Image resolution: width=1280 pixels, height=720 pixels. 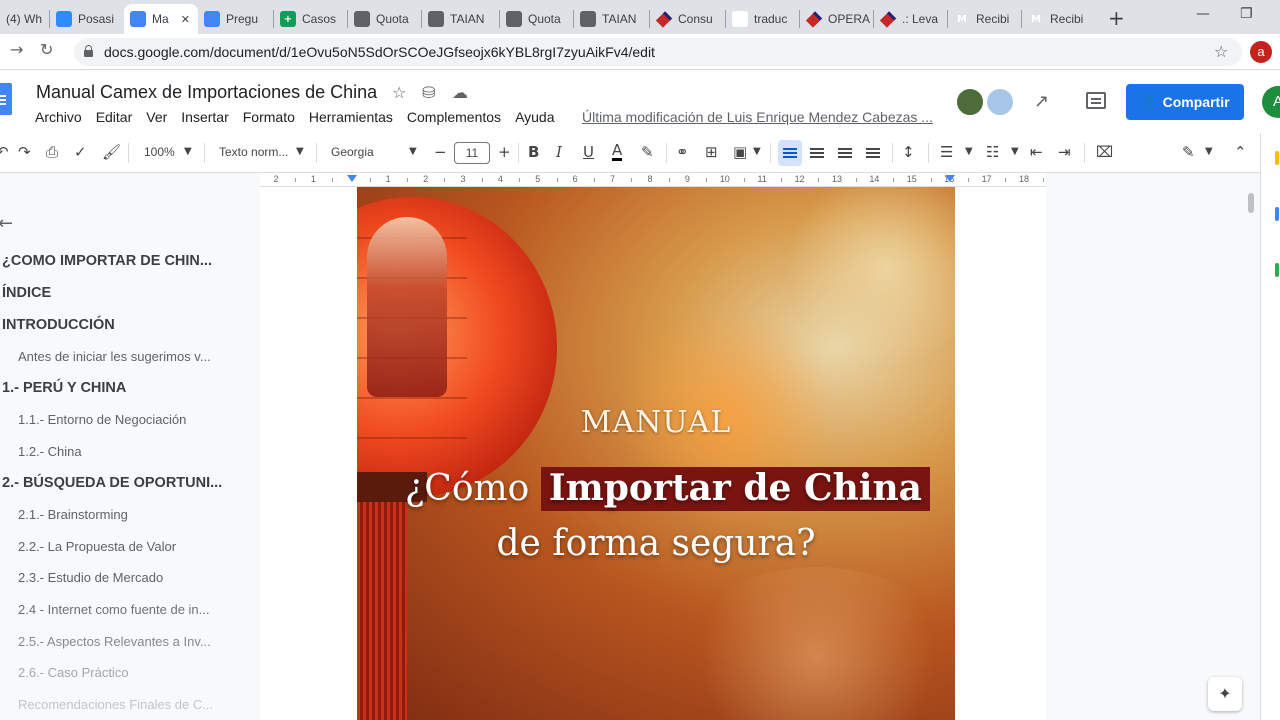 What do you see at coordinates (73, 514) in the screenshot?
I see `outline-item: 2.1.- Brainstorming` at bounding box center [73, 514].